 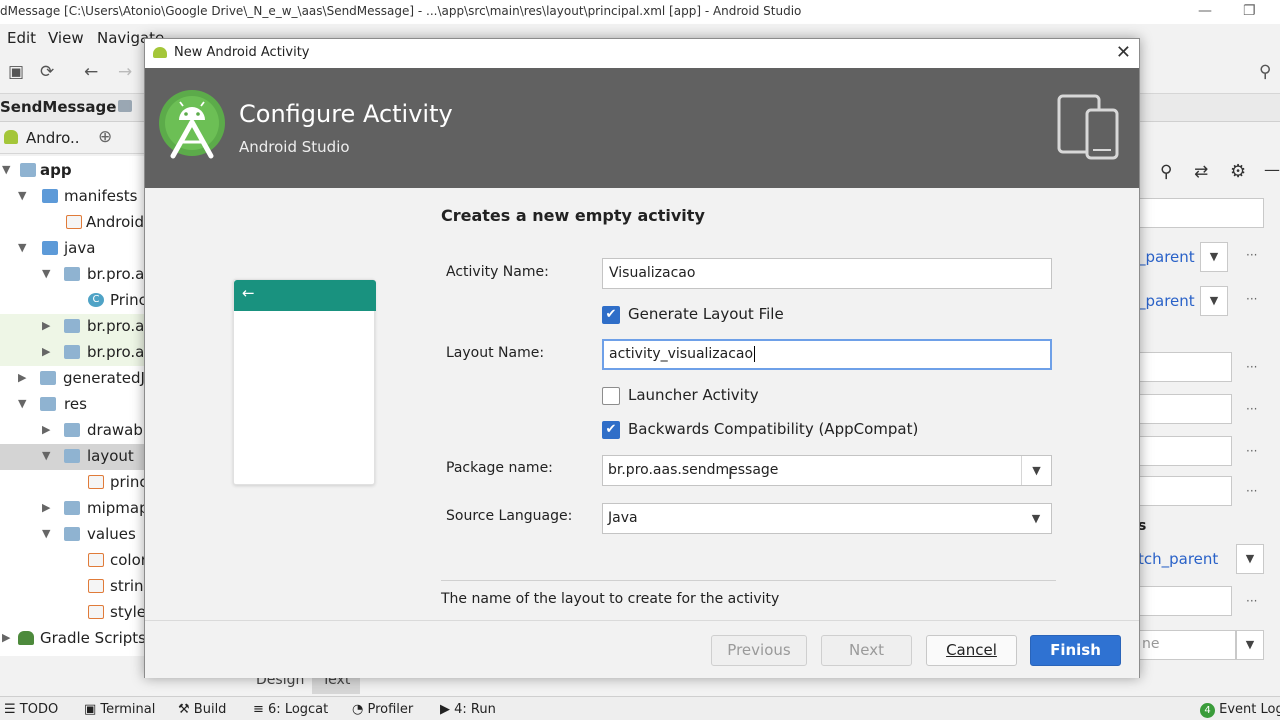 I want to click on finish-button: Finish, so click(x=1075, y=650).